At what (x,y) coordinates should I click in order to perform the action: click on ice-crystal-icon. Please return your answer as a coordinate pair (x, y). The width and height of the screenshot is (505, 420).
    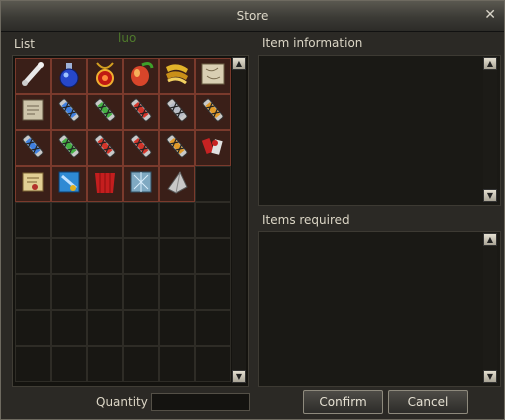
    Looking at the image, I should click on (141, 184).